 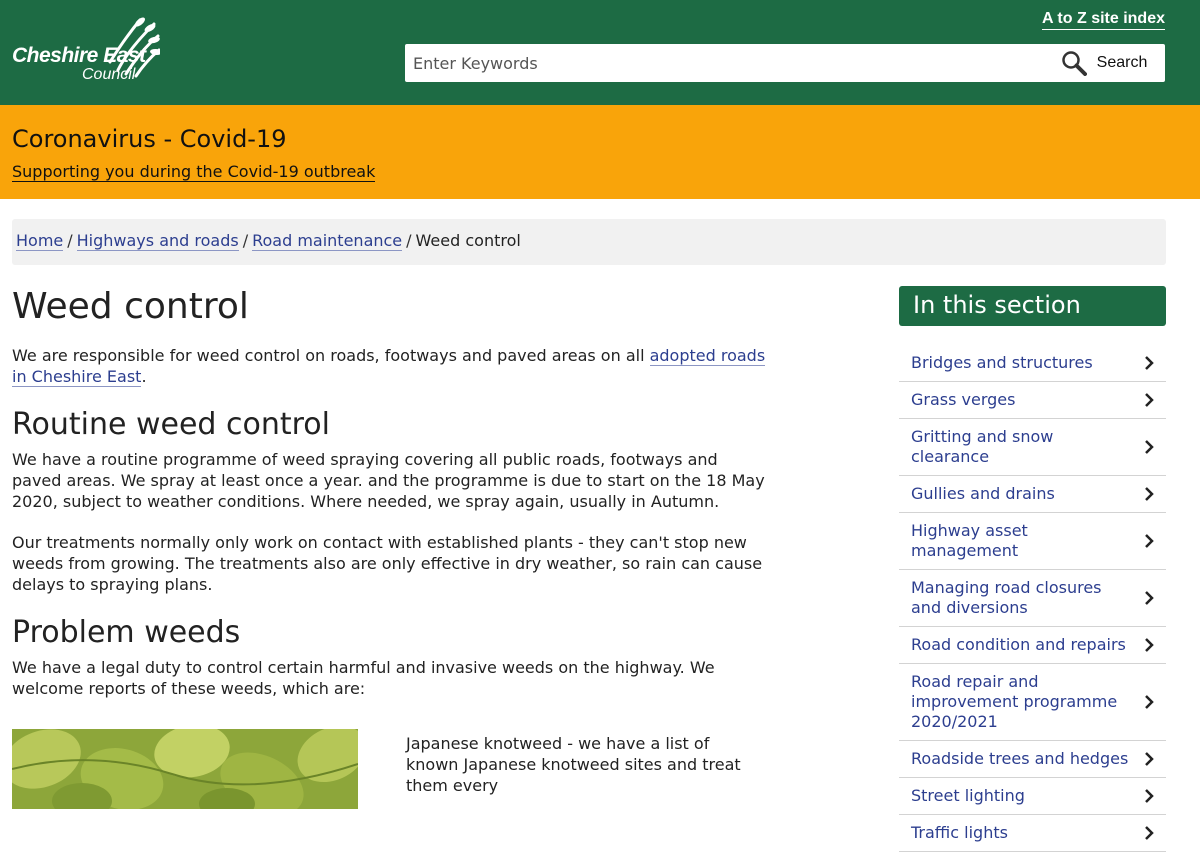 I want to click on section-nav-label: Street lighting, so click(x=968, y=795).